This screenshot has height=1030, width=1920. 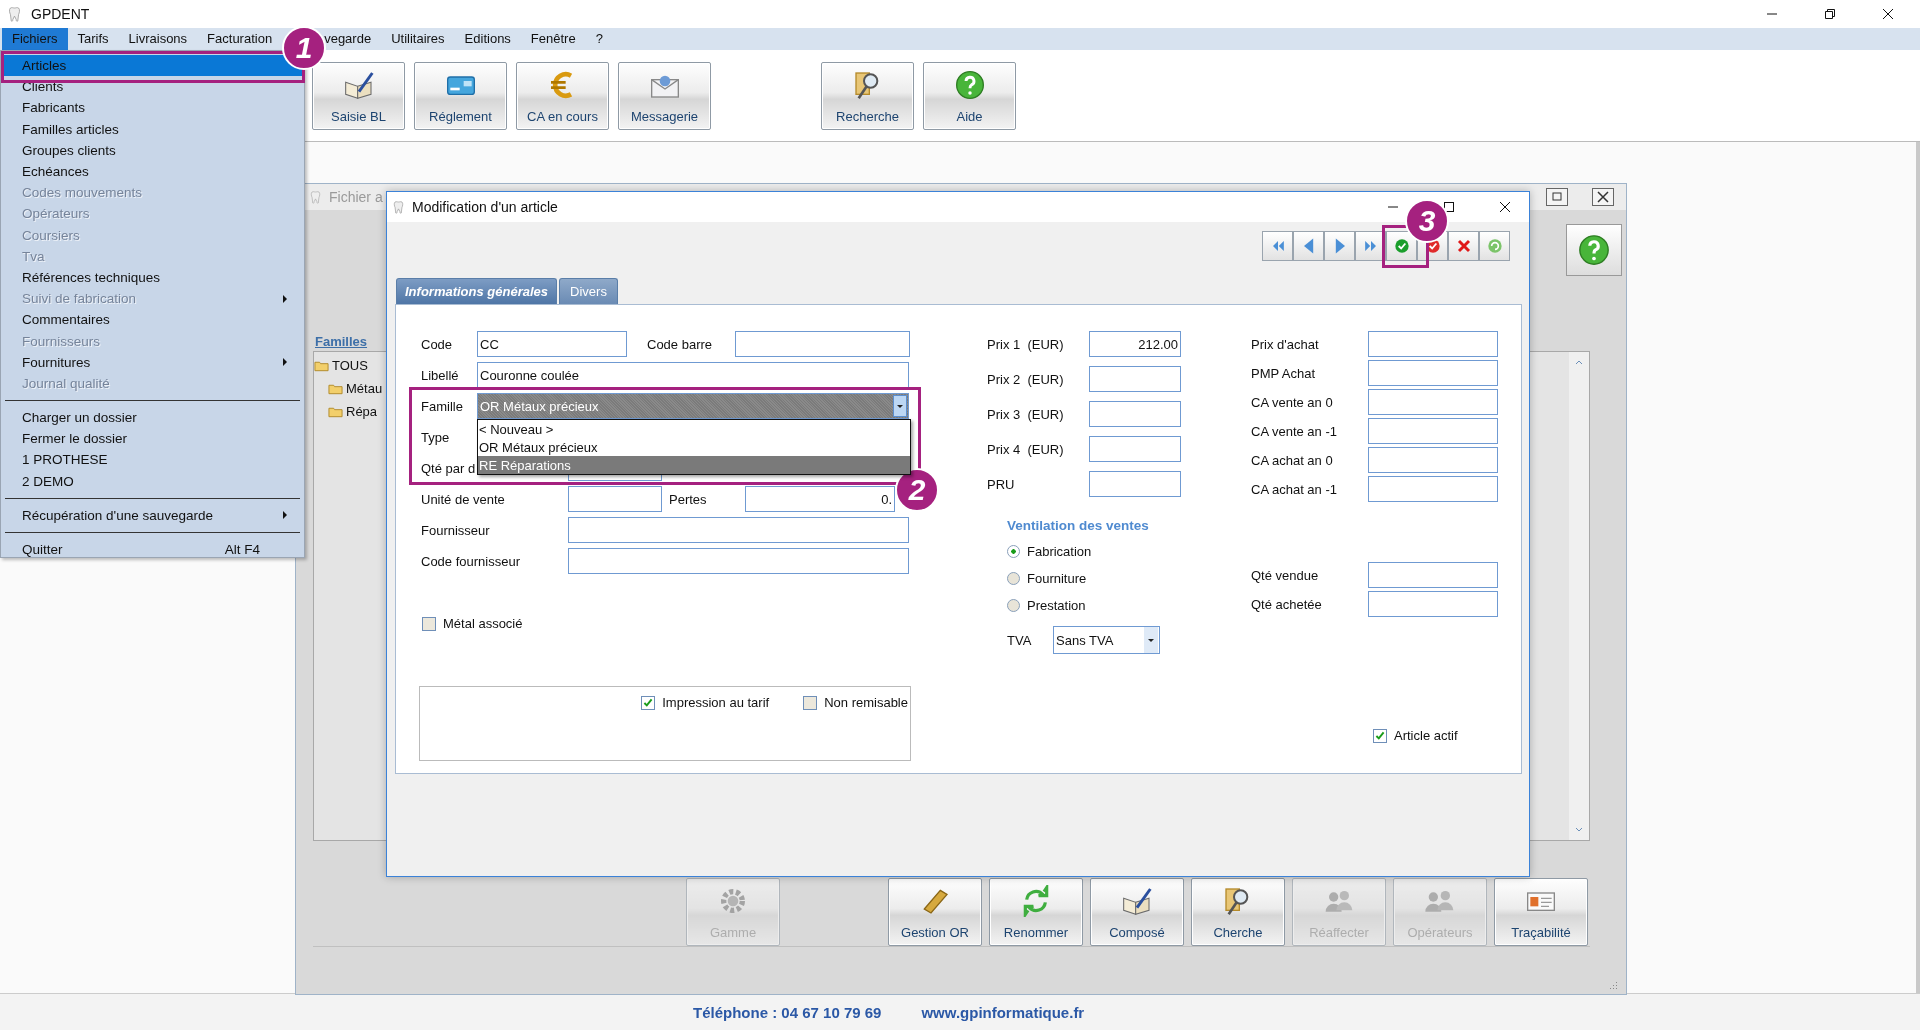 What do you see at coordinates (1284, 373) in the screenshot?
I see `field-label: PMP Achat` at bounding box center [1284, 373].